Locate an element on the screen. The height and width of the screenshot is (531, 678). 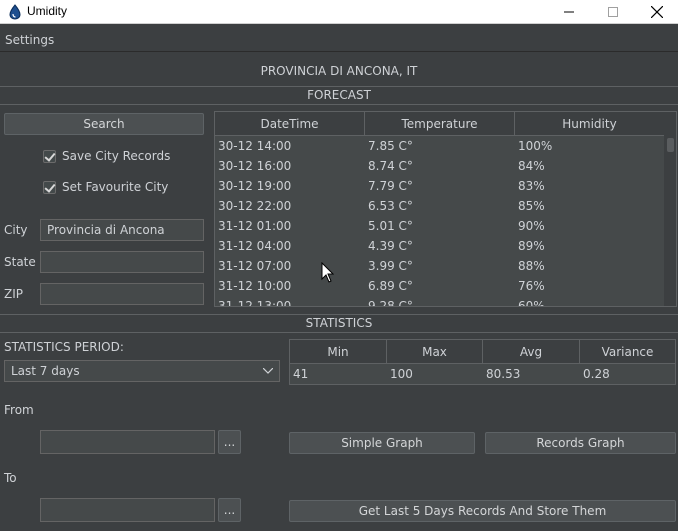
set-favourite-city-checkbox: Set Favourite City is located at coordinates (105, 187).